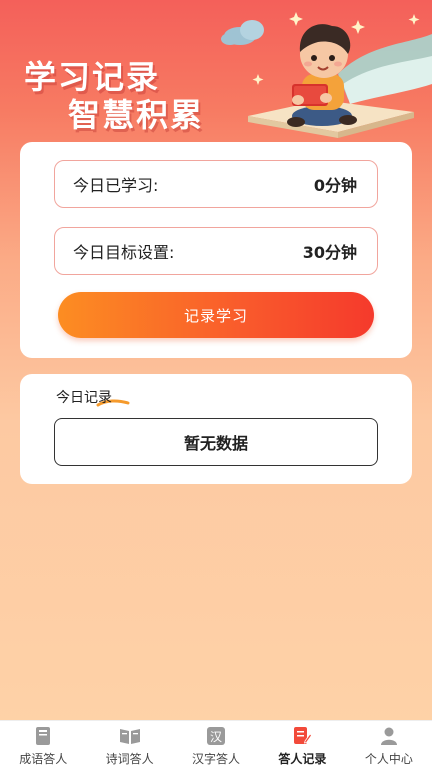  What do you see at coordinates (302, 736) in the screenshot?
I see `record-edit-icon` at bounding box center [302, 736].